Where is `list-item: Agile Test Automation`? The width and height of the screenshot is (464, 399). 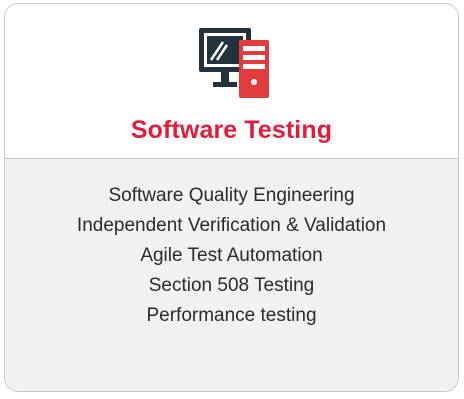 list-item: Agile Test Automation is located at coordinates (231, 255).